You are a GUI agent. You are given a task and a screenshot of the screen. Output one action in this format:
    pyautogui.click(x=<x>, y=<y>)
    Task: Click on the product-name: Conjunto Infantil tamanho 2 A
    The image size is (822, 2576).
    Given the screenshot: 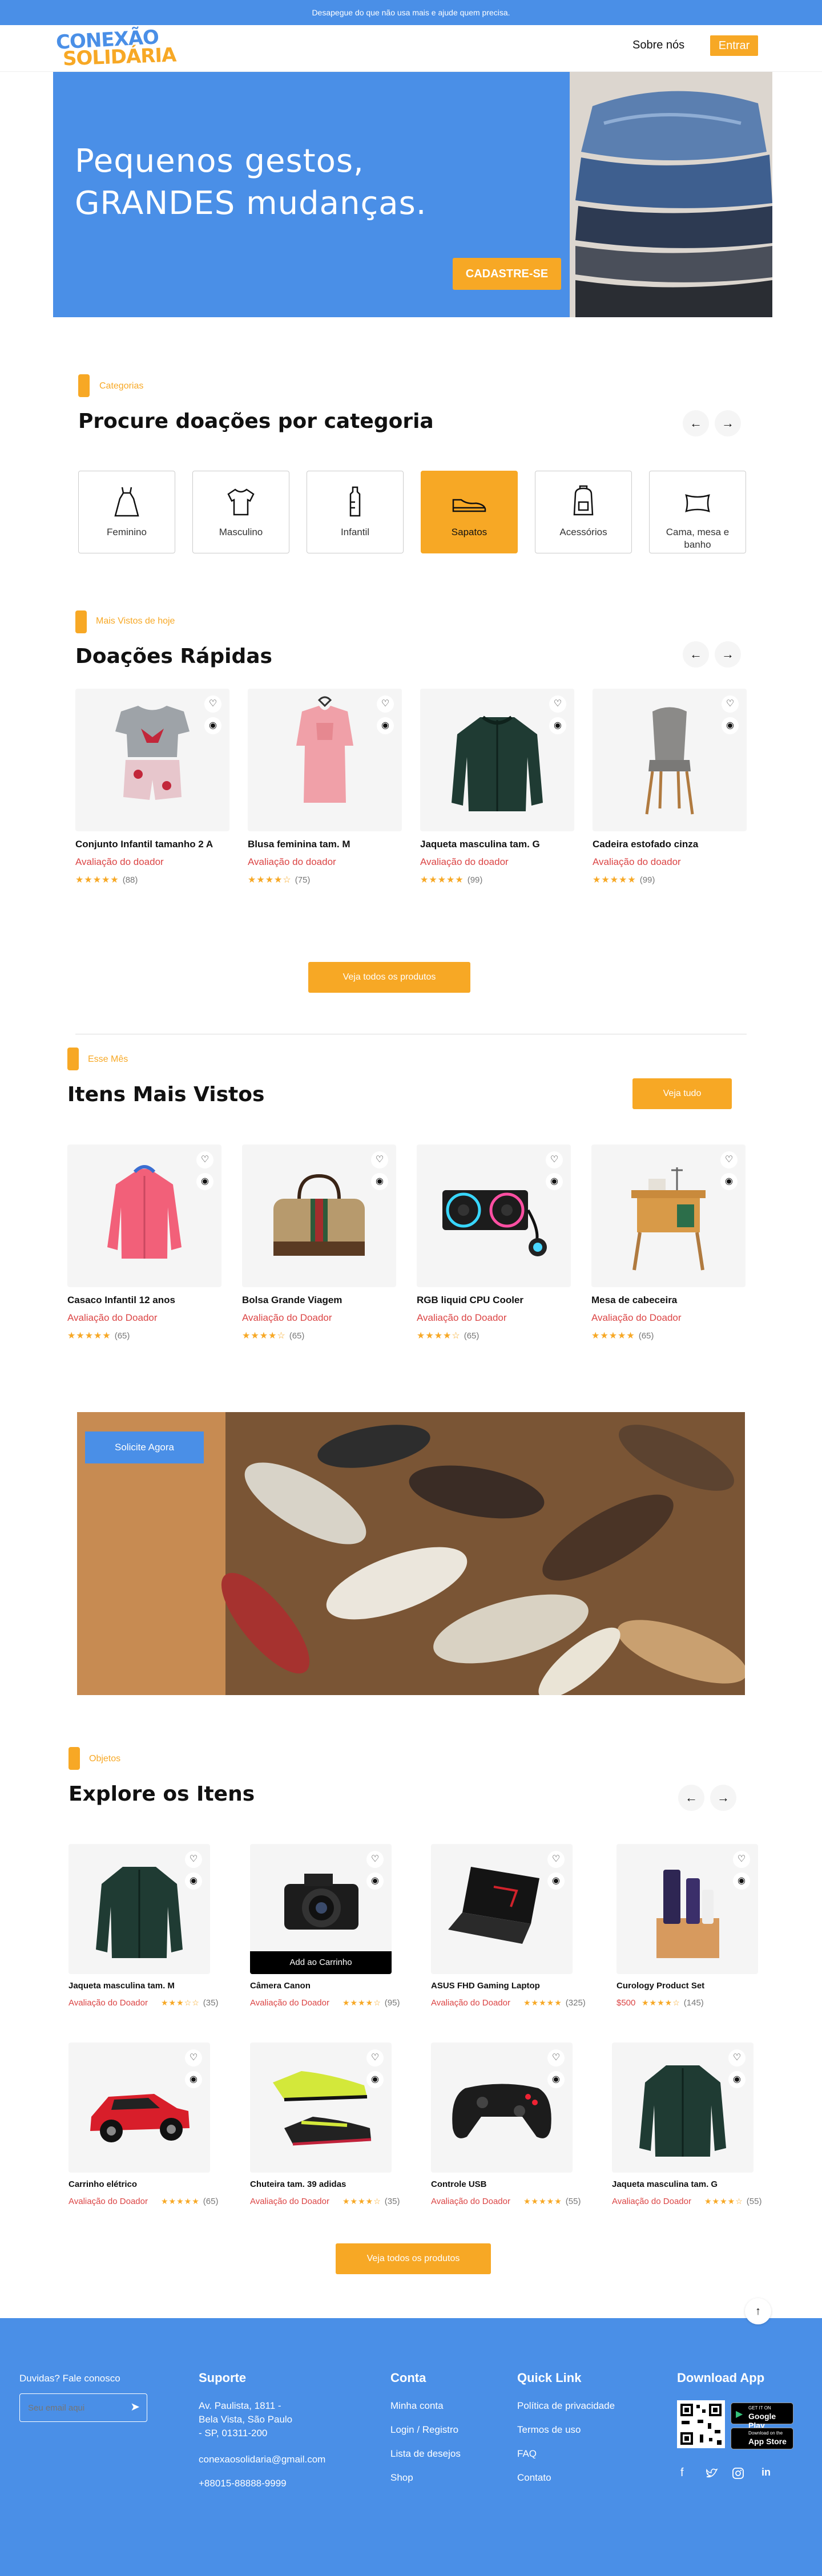 What is the action you would take?
    pyautogui.click(x=144, y=844)
    